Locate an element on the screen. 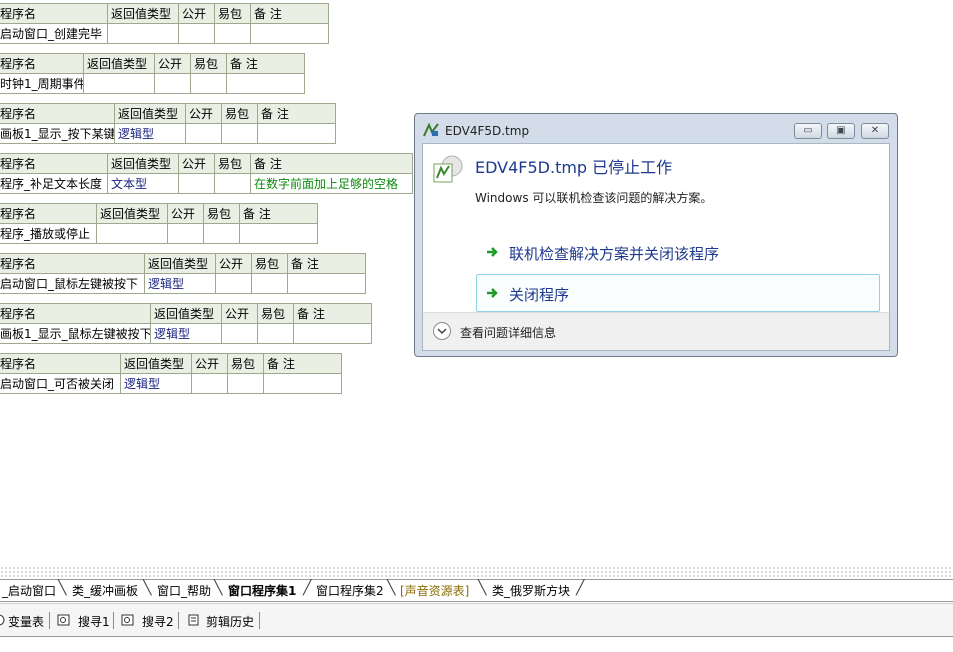 Image resolution: width=953 pixels, height=652 pixels. tab-window-assembly-2: 窗口程序集2 is located at coordinates (350, 590).